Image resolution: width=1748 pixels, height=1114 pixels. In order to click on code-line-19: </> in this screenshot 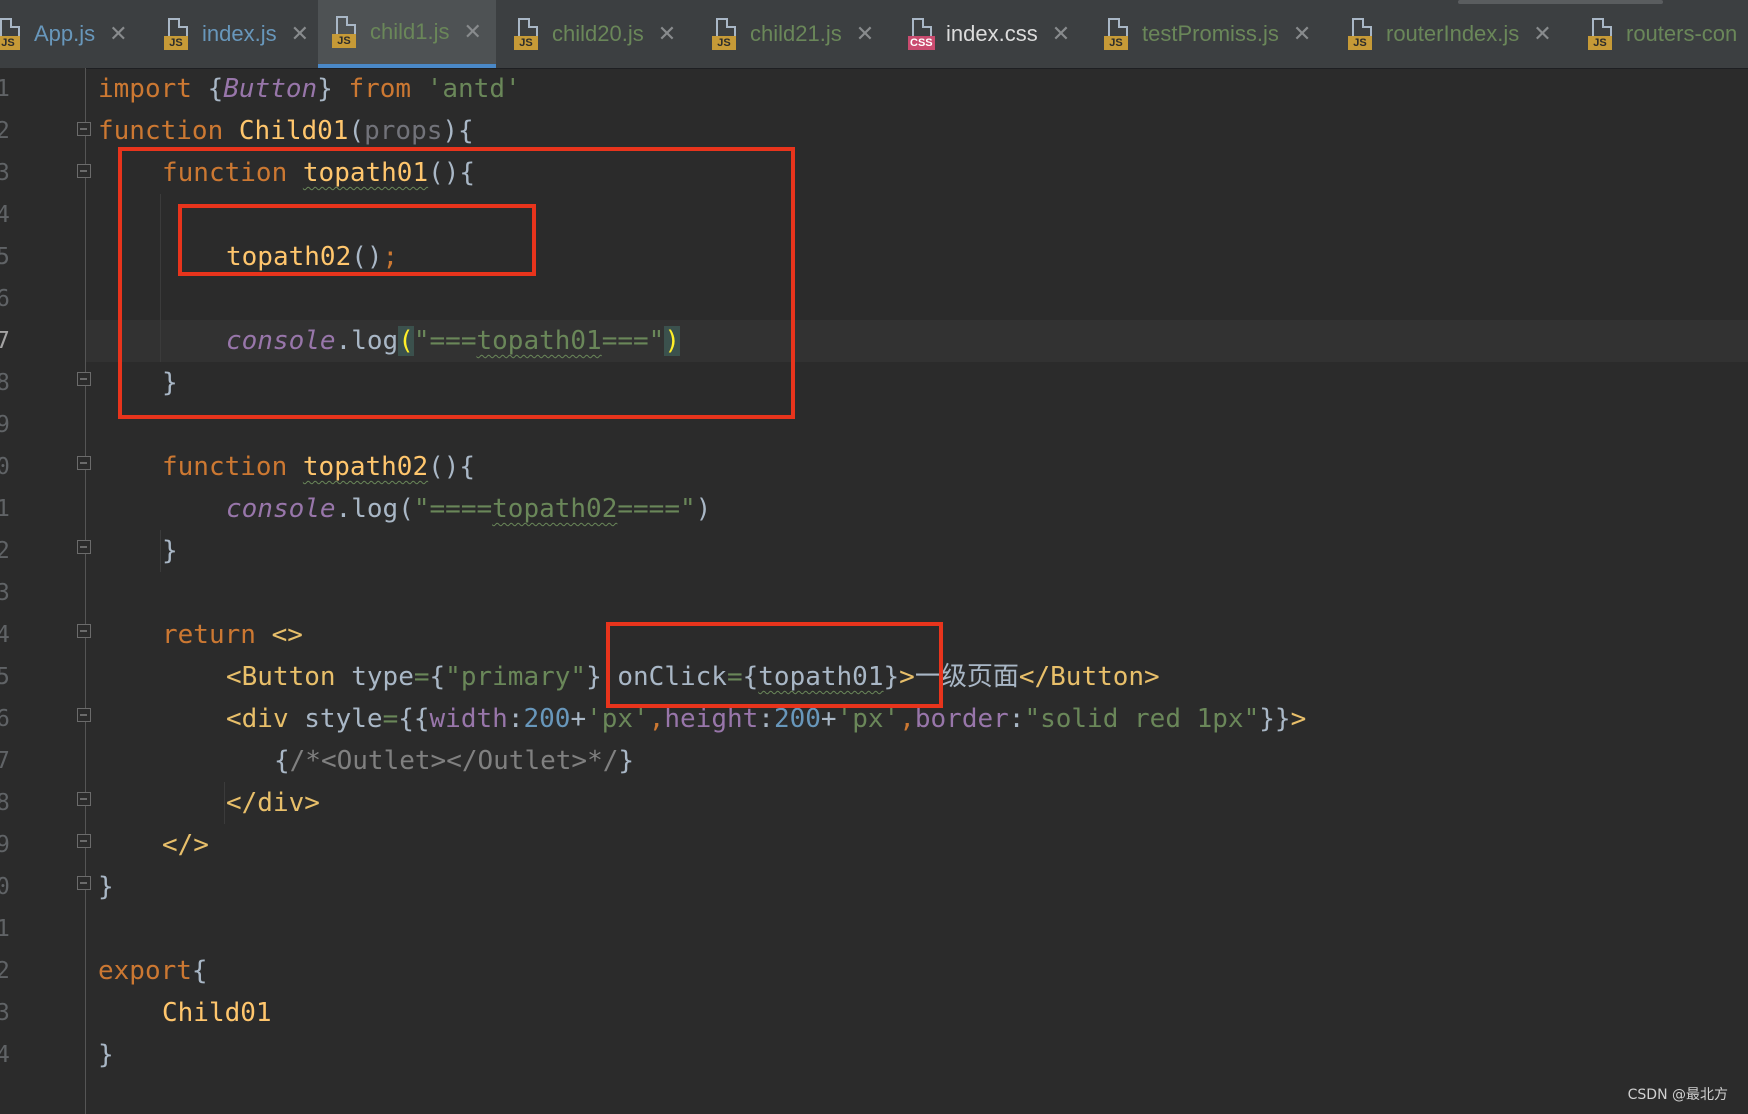, I will do `click(185, 845)`.